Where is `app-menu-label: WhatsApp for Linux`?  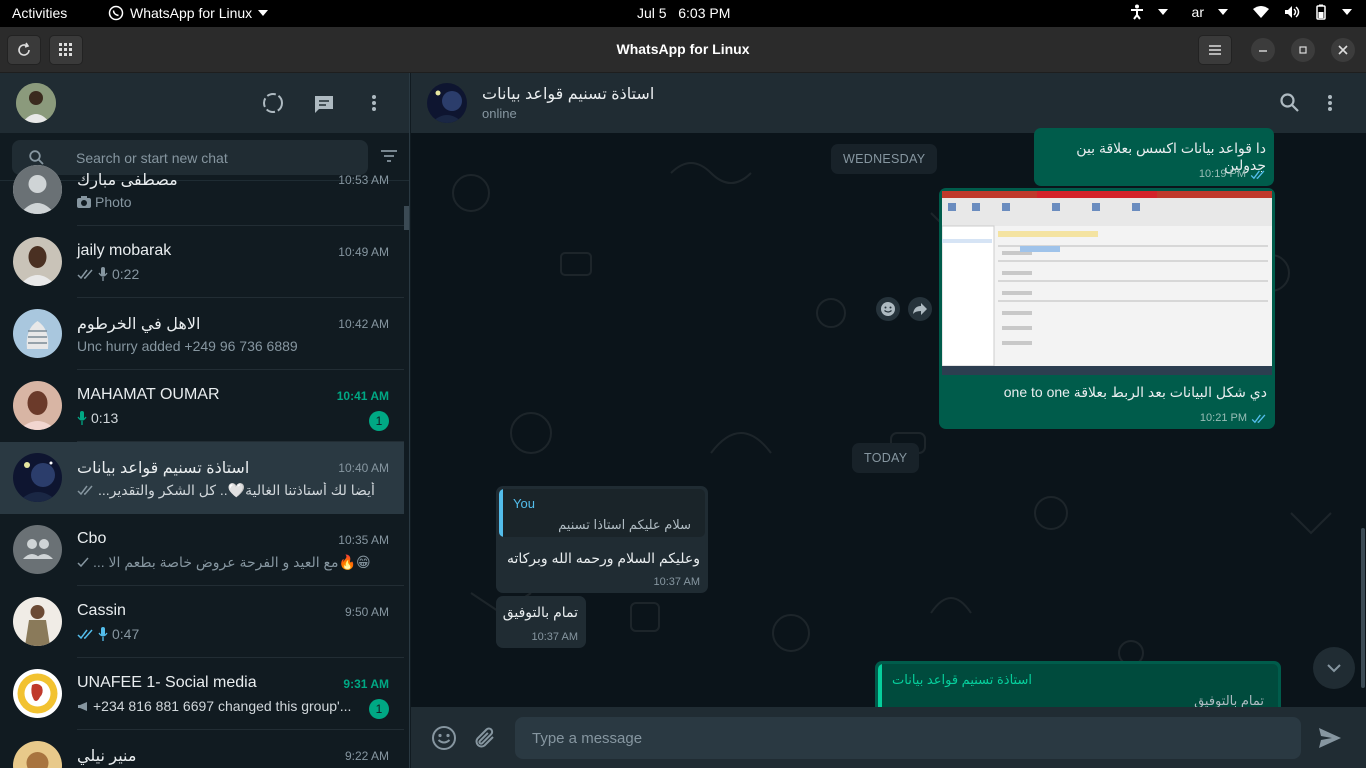 app-menu-label: WhatsApp for Linux is located at coordinates (191, 13).